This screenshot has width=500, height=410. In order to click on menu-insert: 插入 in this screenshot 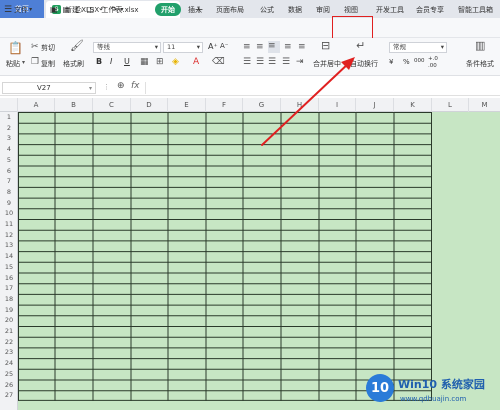, I will do `click(195, 9)`.